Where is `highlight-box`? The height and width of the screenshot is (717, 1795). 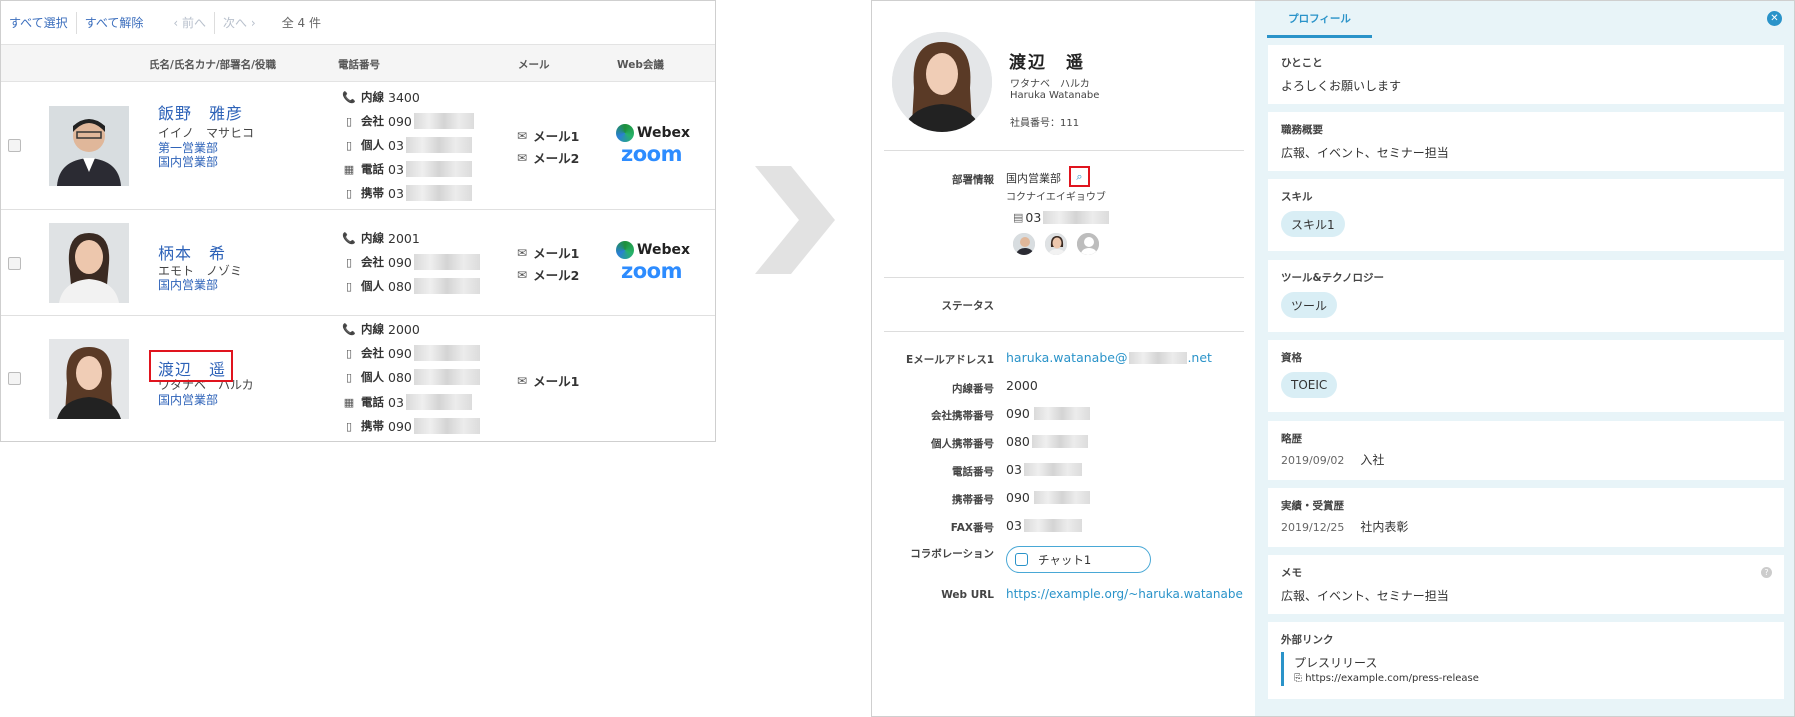
highlight-box is located at coordinates (191, 366).